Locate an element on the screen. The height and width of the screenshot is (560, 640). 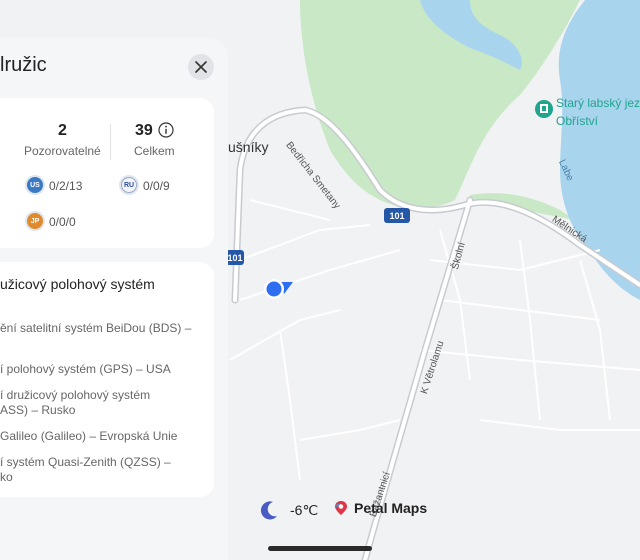
us-flag-icon: US is located at coordinates (35, 185).